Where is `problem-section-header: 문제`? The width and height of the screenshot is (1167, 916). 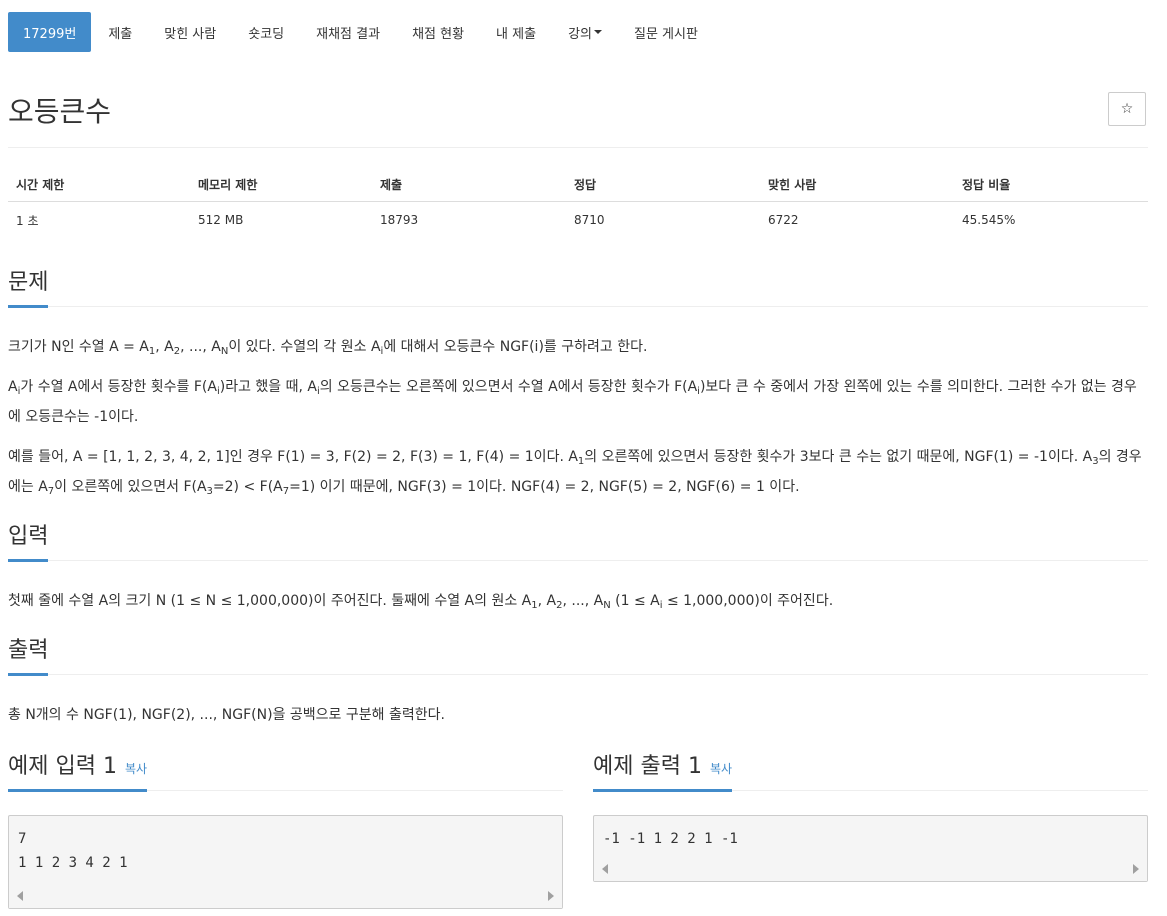
problem-section-header: 문제 is located at coordinates (578, 288).